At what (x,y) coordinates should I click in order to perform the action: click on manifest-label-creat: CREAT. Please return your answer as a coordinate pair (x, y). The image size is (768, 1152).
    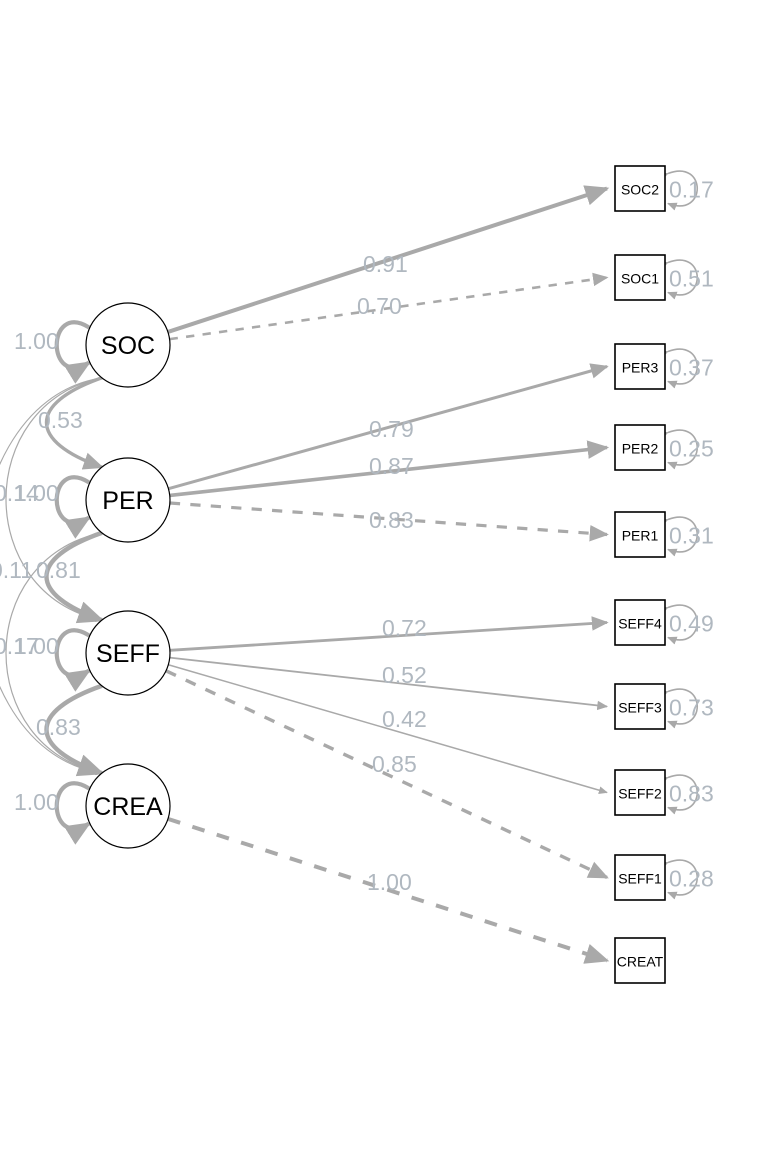
    Looking at the image, I should click on (640, 962).